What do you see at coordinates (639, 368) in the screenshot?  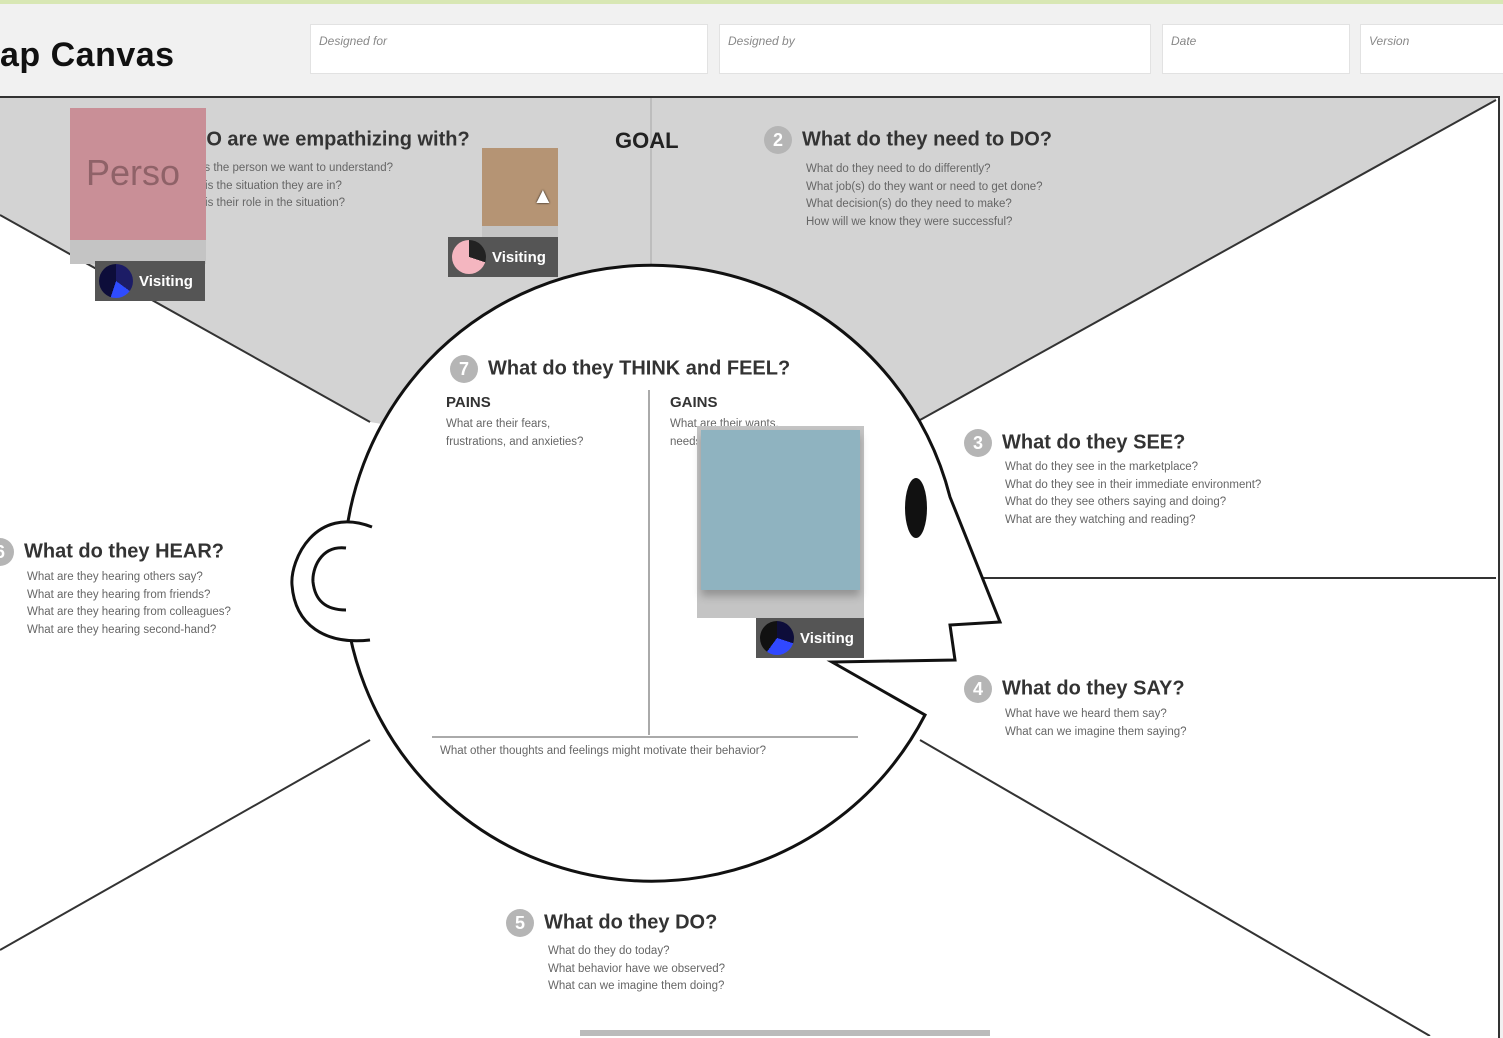 I see `think-feel-title: What do they THINK and FEEL?` at bounding box center [639, 368].